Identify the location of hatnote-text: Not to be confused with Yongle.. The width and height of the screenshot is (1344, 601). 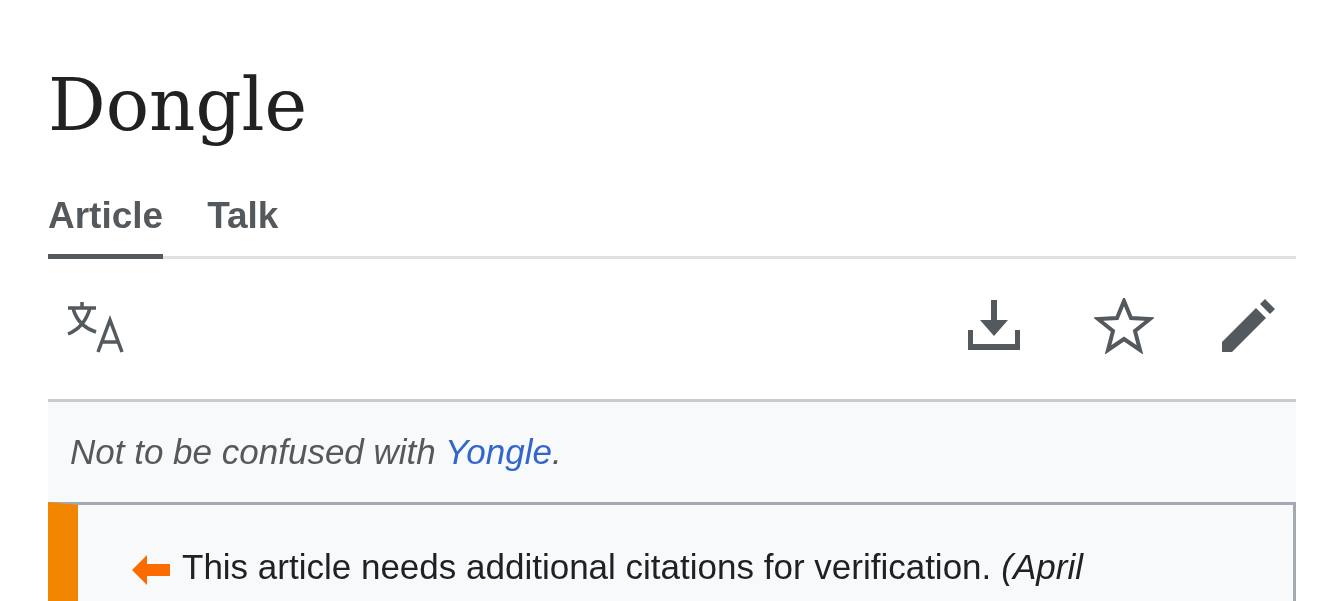
(316, 452).